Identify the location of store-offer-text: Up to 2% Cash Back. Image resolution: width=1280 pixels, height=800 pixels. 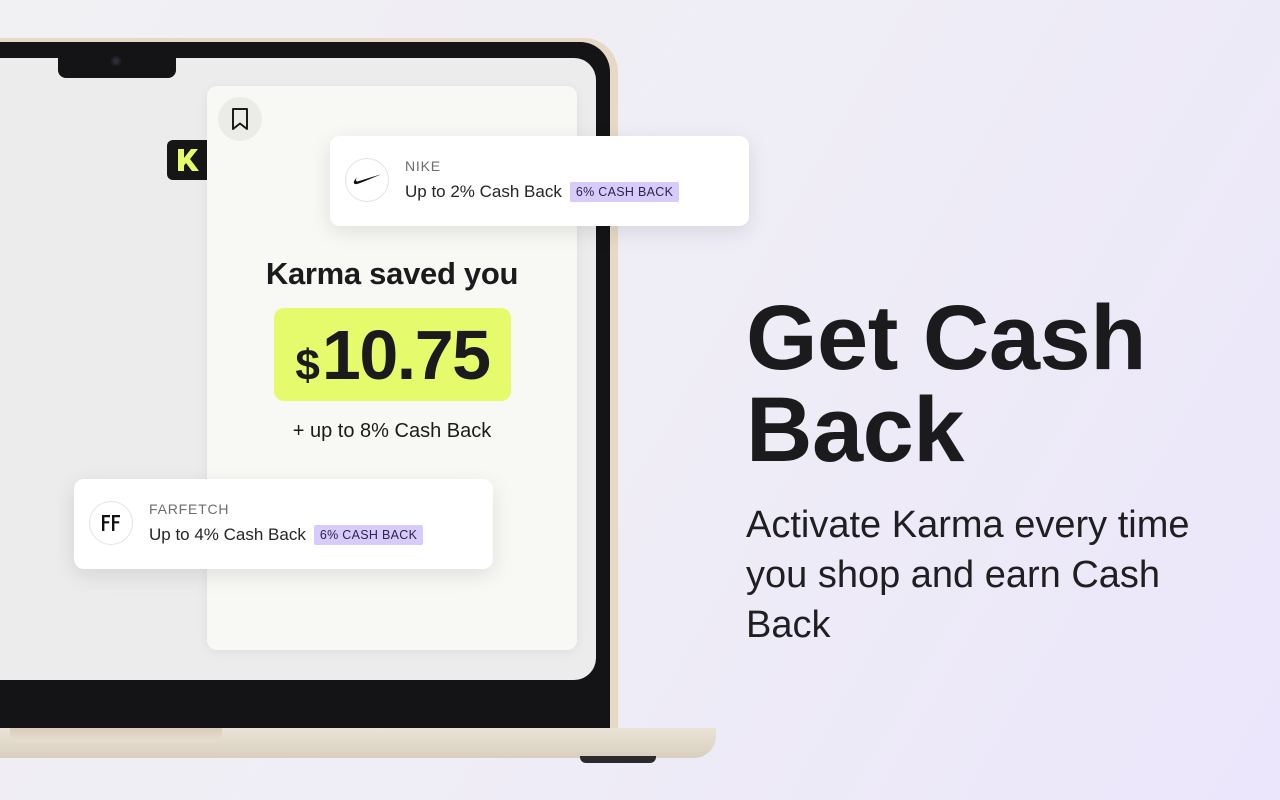
(483, 191).